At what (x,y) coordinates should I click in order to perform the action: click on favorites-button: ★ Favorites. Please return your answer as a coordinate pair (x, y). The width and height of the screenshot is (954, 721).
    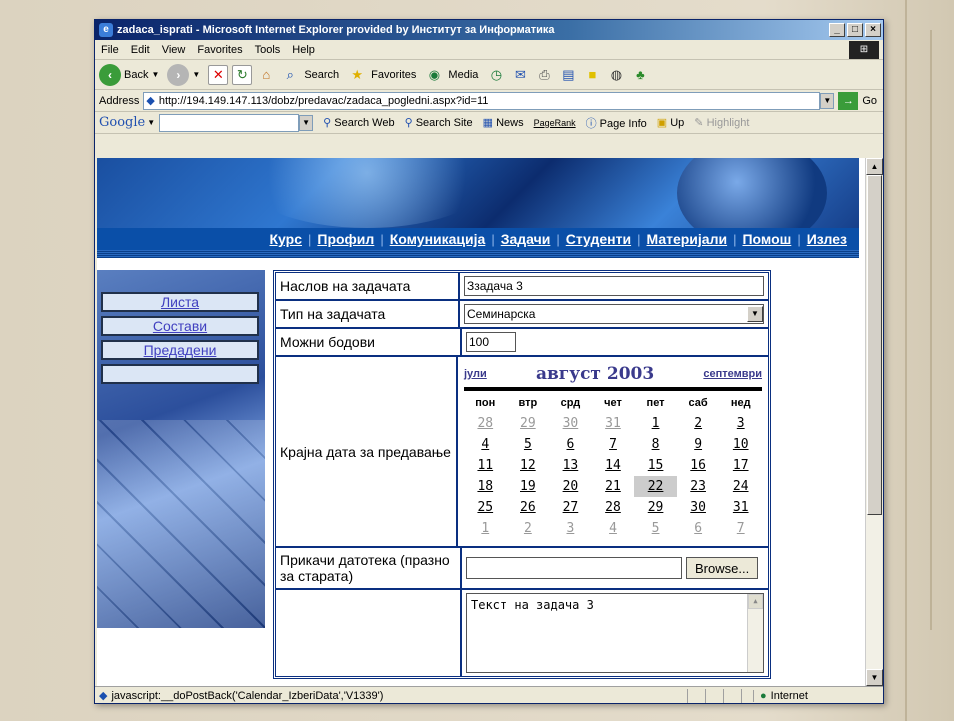
    Looking at the image, I should click on (381, 75).